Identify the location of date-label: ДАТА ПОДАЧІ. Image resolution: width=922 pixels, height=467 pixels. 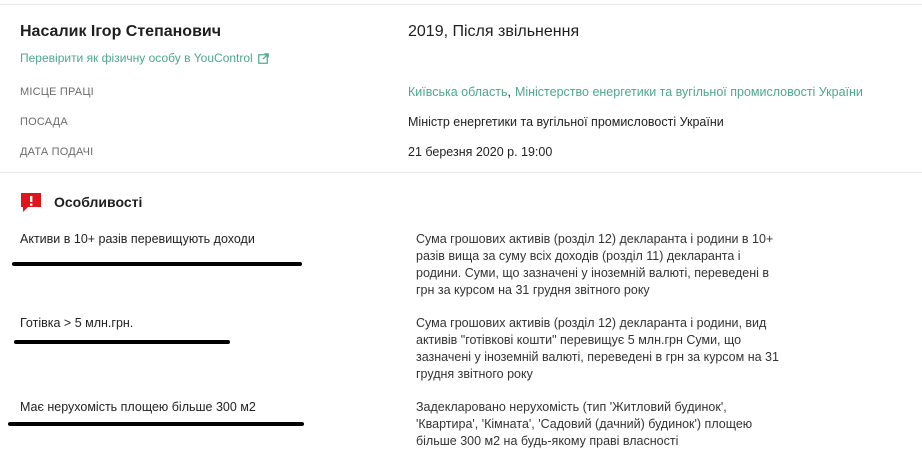
(57, 152).